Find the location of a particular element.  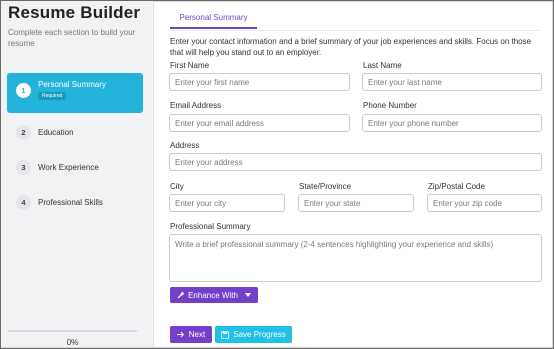

address-label: Address is located at coordinates (185, 145).